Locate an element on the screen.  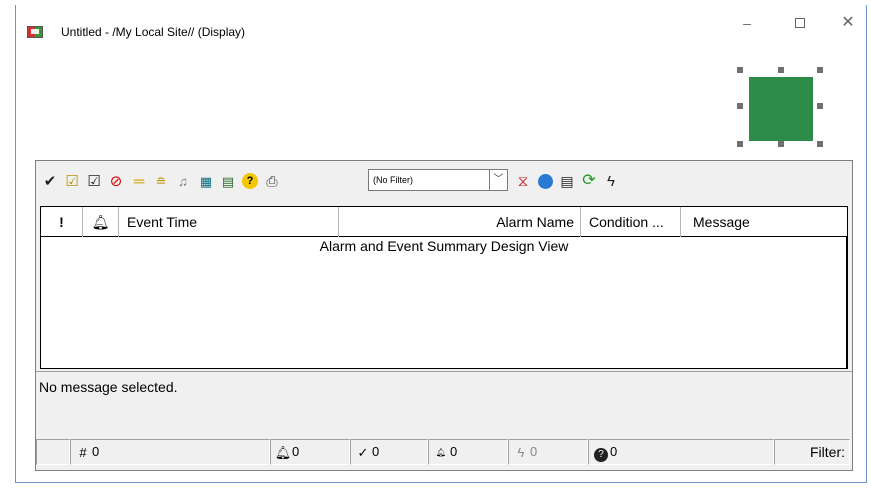
selection-handle-right is located at coordinates (820, 106).